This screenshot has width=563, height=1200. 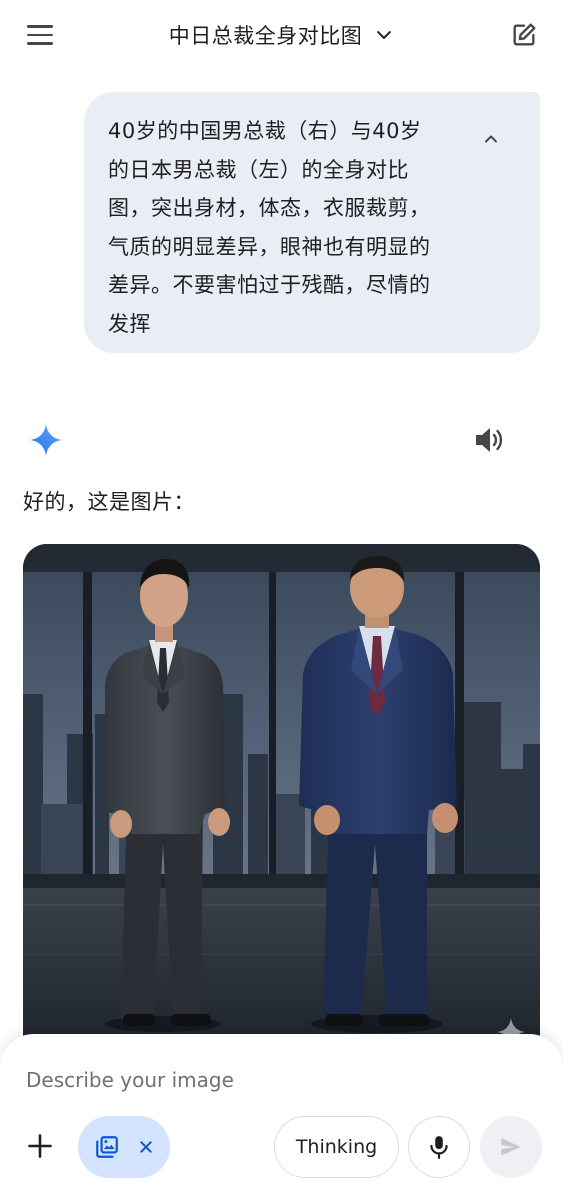 I want to click on send-button, so click(x=511, y=1147).